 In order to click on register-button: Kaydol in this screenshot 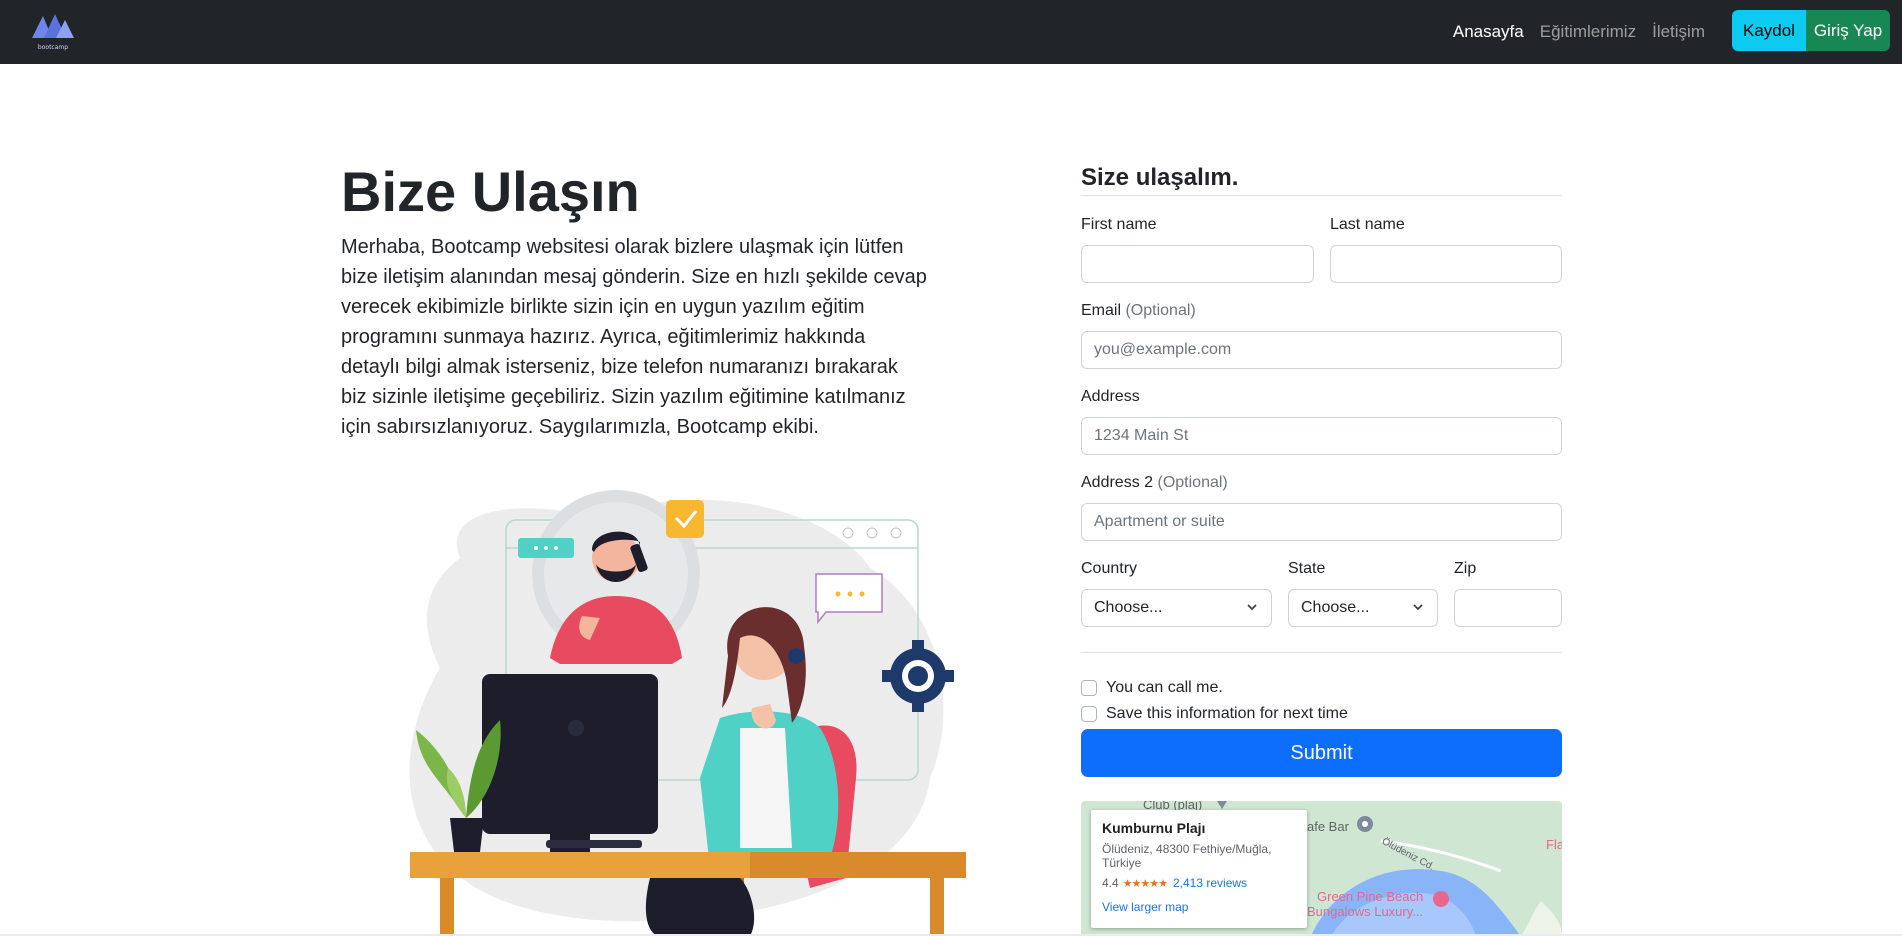, I will do `click(1769, 30)`.